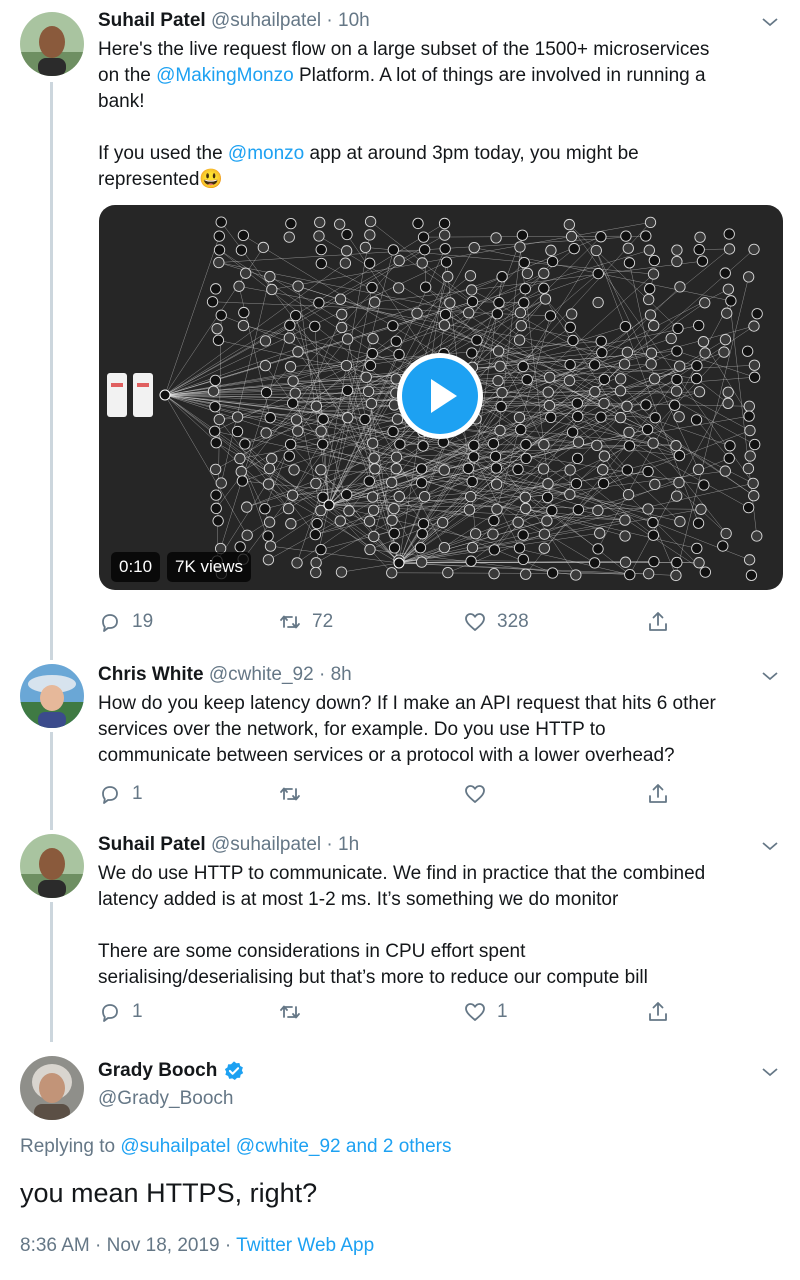 The width and height of the screenshot is (800, 1280). I want to click on tweet-header: Suhail Patel @suhailpatel · 10h, so click(234, 21).